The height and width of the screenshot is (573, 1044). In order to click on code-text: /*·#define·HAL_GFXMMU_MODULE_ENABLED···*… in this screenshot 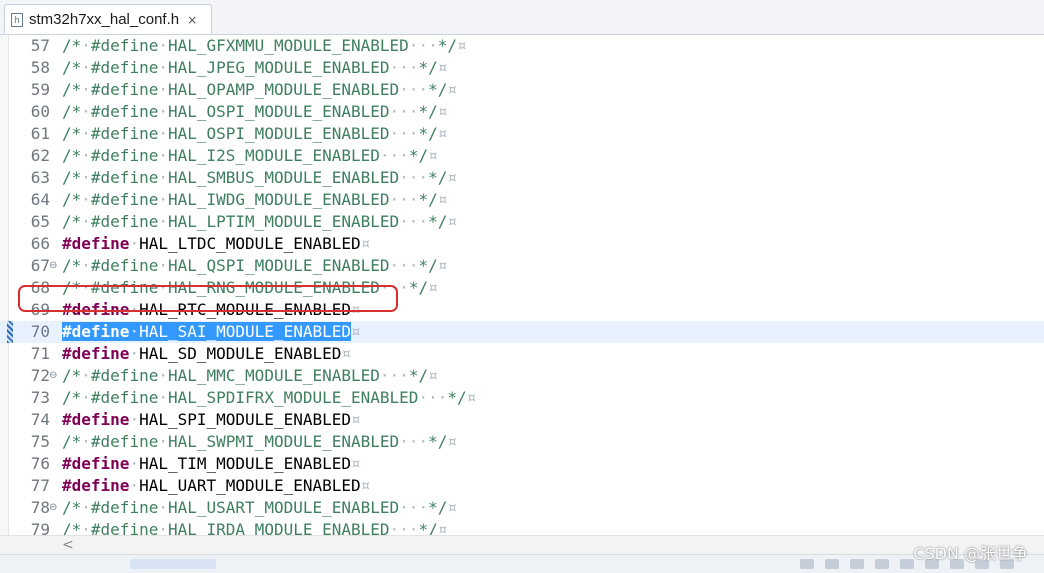, I will do `click(264, 46)`.